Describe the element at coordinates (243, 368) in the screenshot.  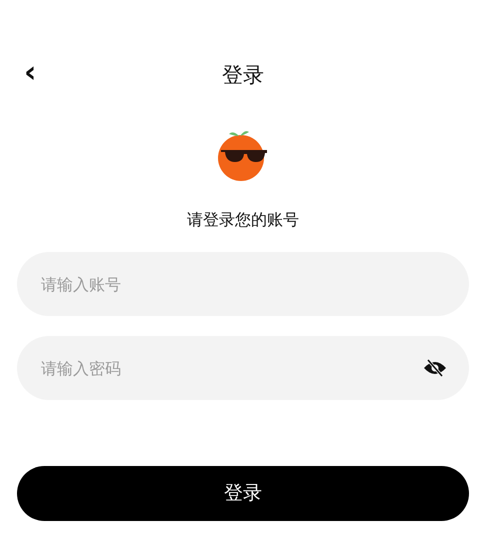
I see `password-field: 请输入密码` at that location.